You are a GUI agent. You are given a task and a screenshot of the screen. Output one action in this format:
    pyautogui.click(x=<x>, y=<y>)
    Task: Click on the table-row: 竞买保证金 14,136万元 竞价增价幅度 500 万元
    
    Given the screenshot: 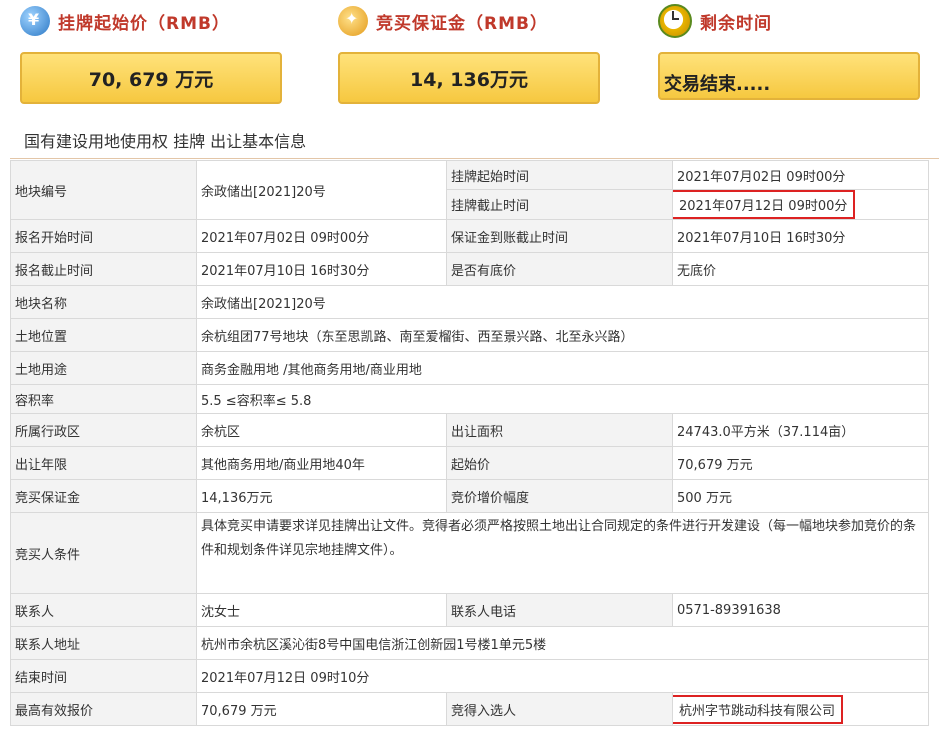 What is the action you would take?
    pyautogui.click(x=469, y=496)
    